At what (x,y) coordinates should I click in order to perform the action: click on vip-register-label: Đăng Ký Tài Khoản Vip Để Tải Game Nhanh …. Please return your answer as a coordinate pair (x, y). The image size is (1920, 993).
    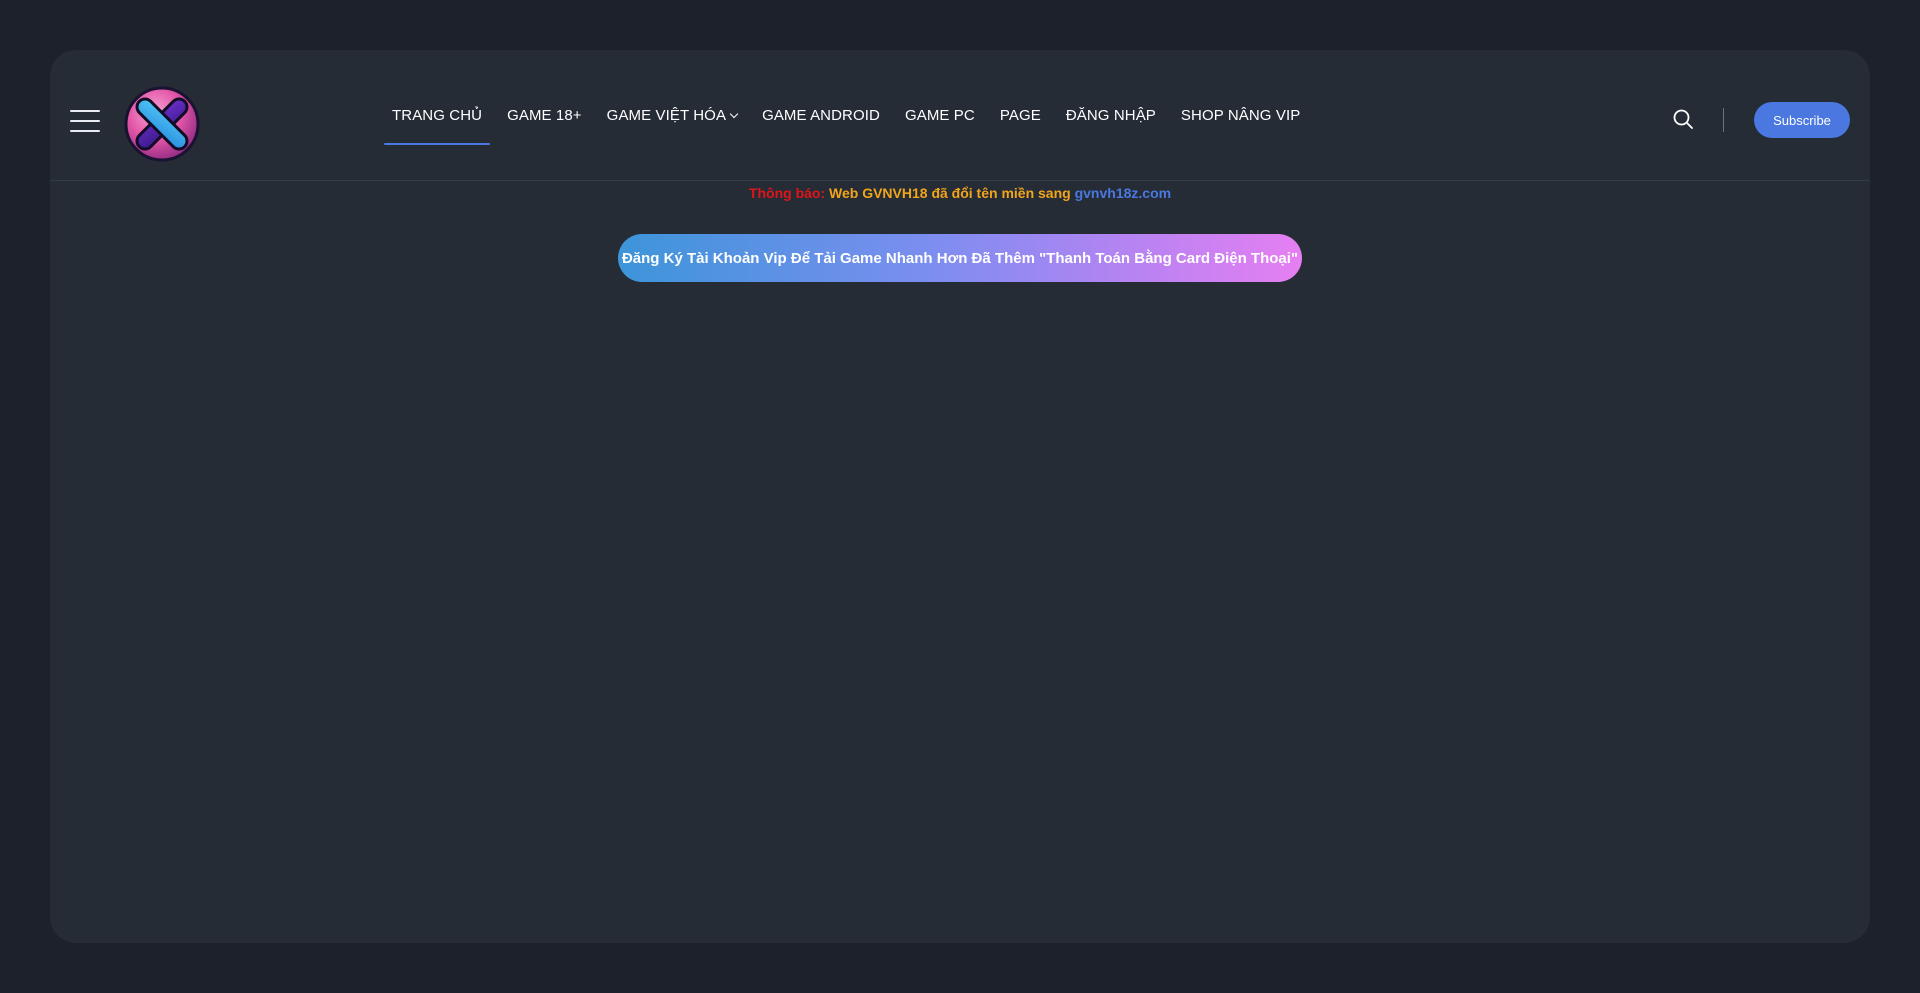
    Looking at the image, I should click on (960, 258).